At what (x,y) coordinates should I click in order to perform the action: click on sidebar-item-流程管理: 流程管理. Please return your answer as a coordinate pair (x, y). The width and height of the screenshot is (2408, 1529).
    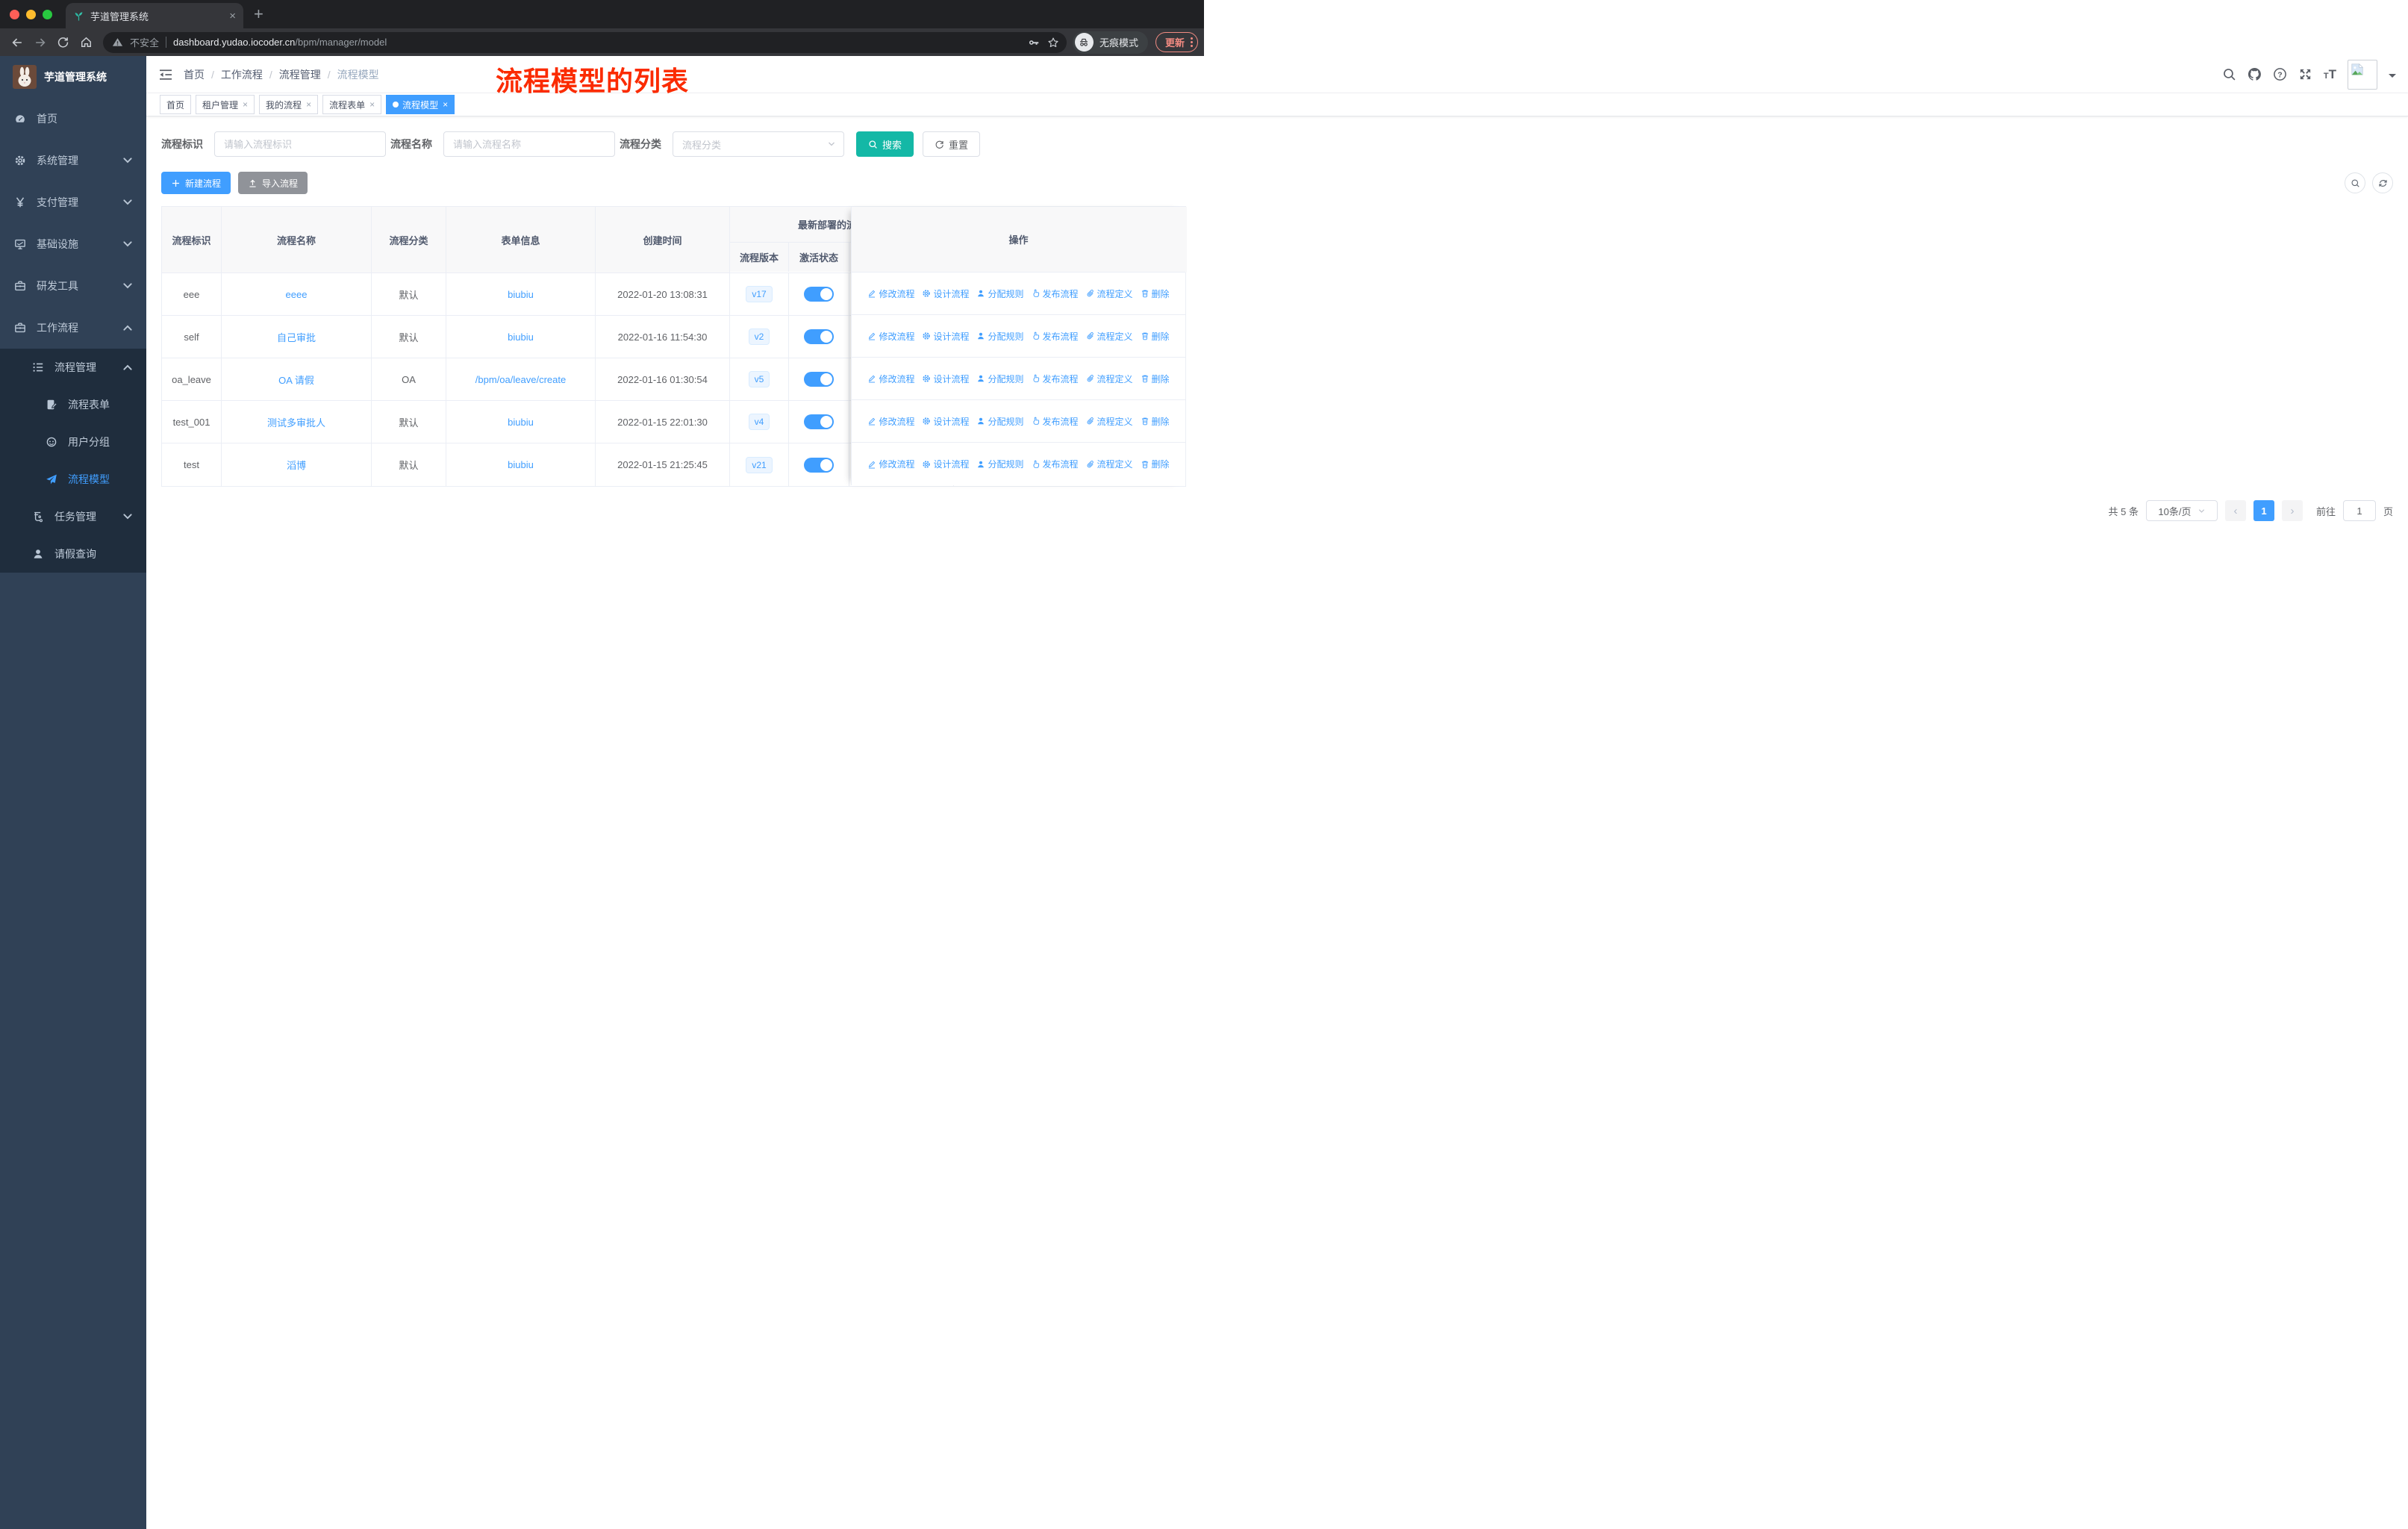
    Looking at the image, I should click on (73, 367).